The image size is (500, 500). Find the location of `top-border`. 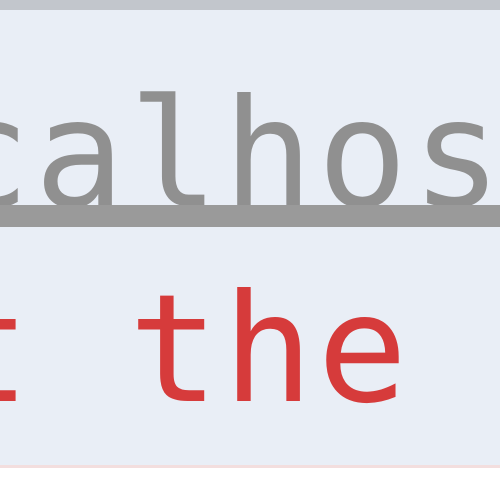

top-border is located at coordinates (250, 5).